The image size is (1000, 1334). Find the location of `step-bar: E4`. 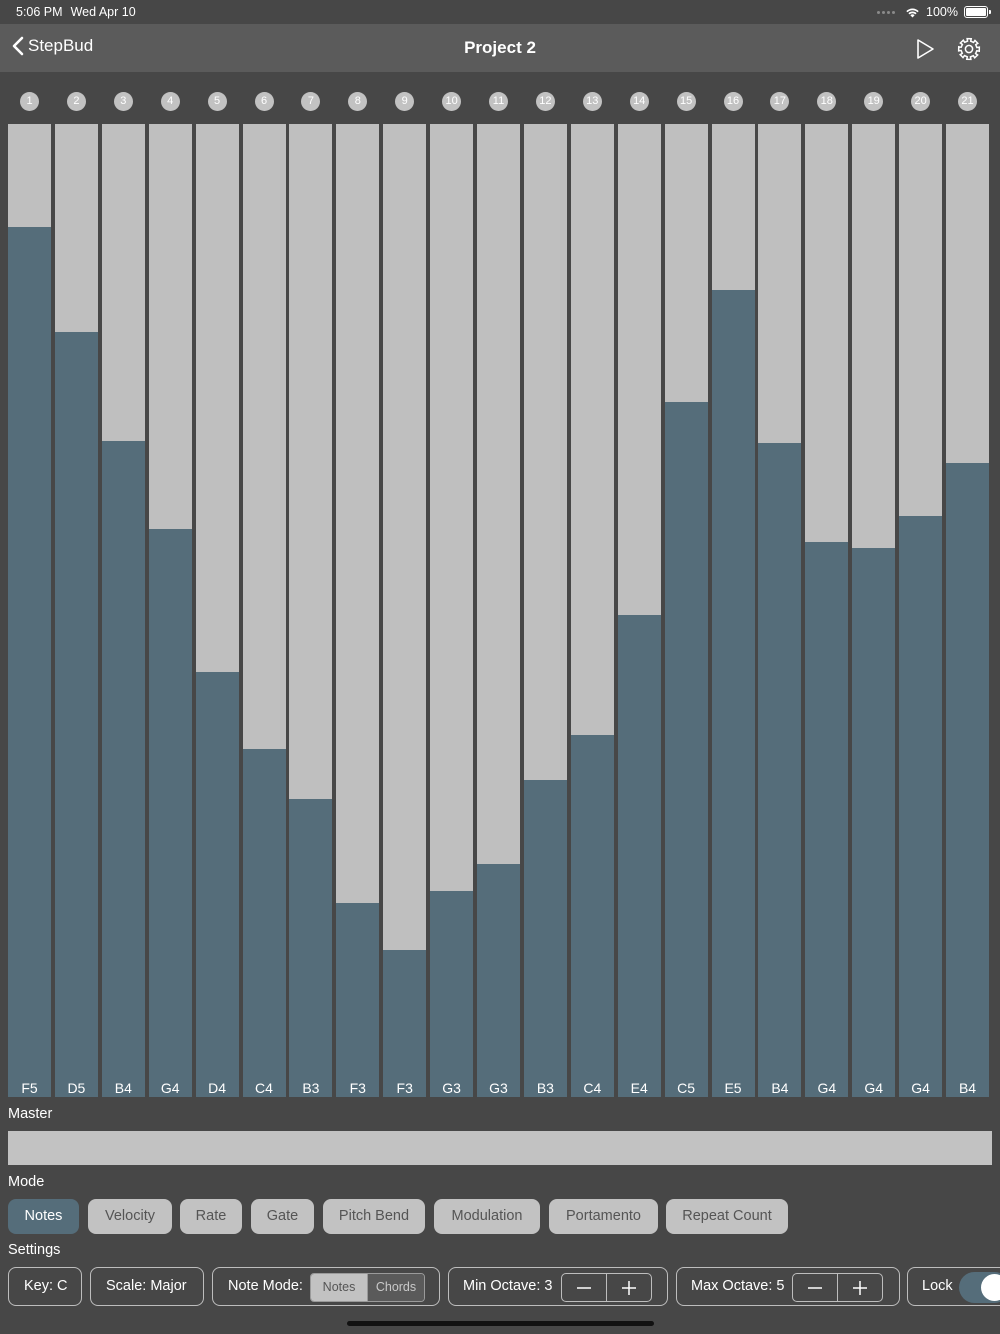

step-bar: E4 is located at coordinates (639, 610).